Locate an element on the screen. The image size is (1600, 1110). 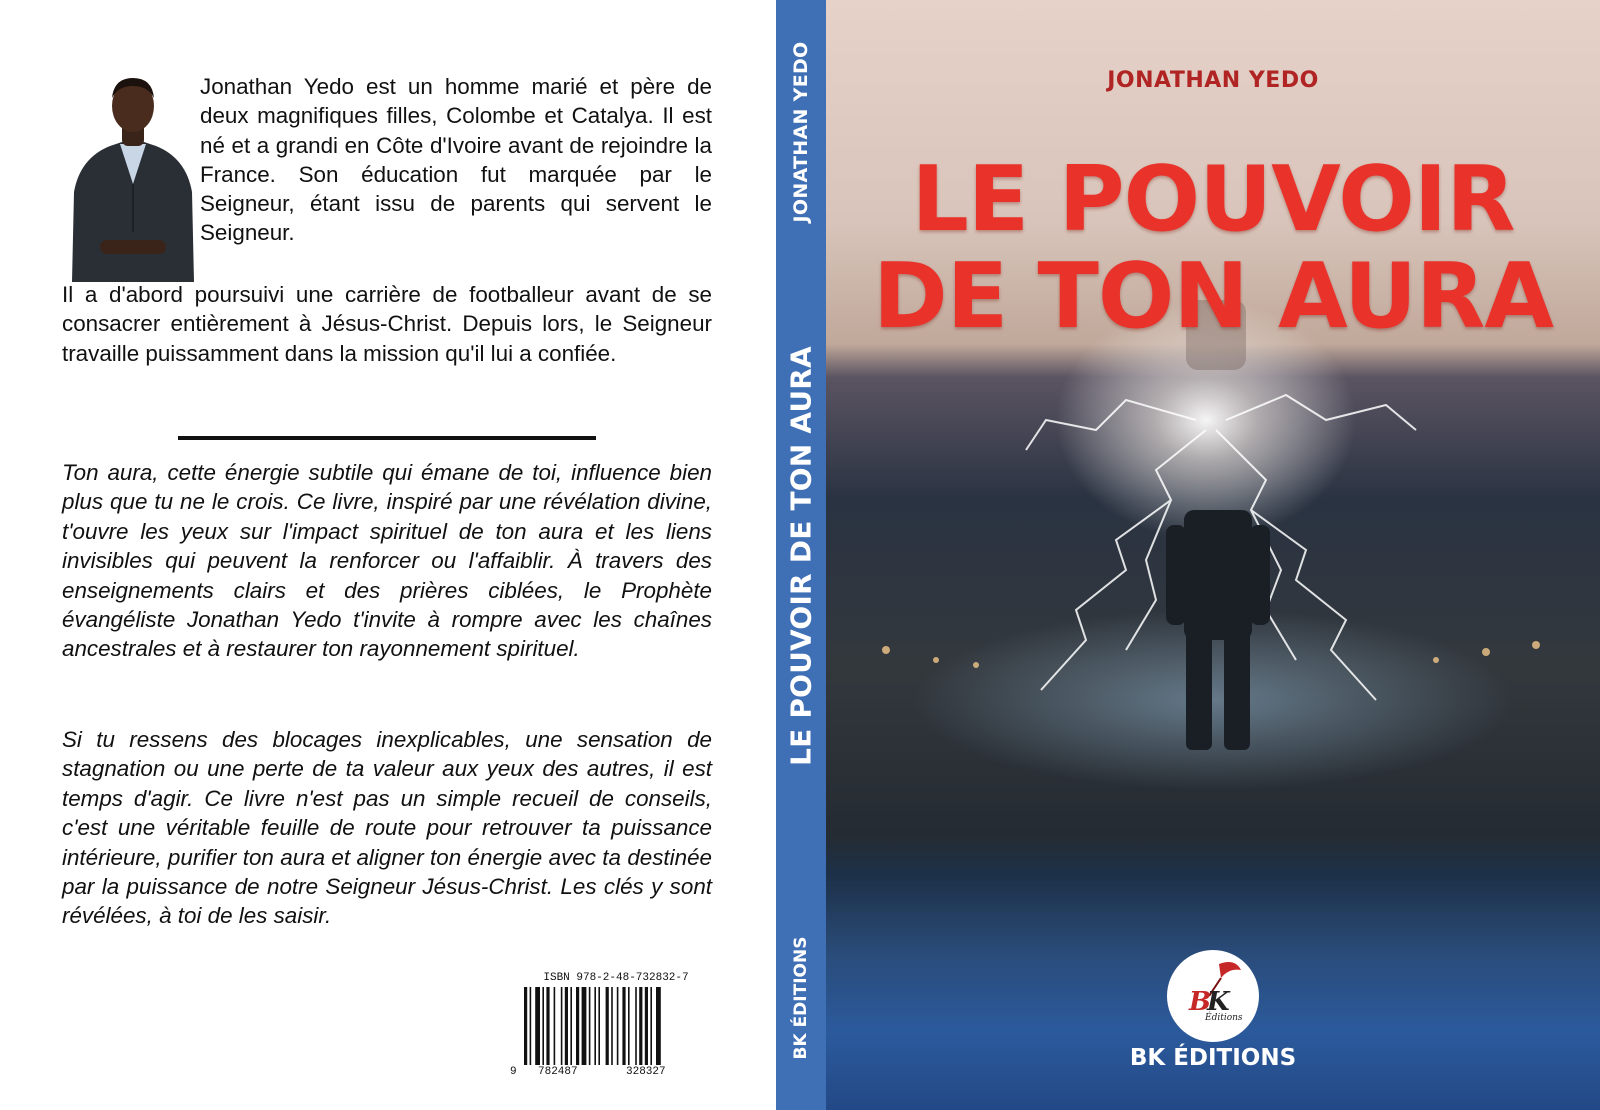
front-title-line-1: LE POUVOIR is located at coordinates (1213, 199).